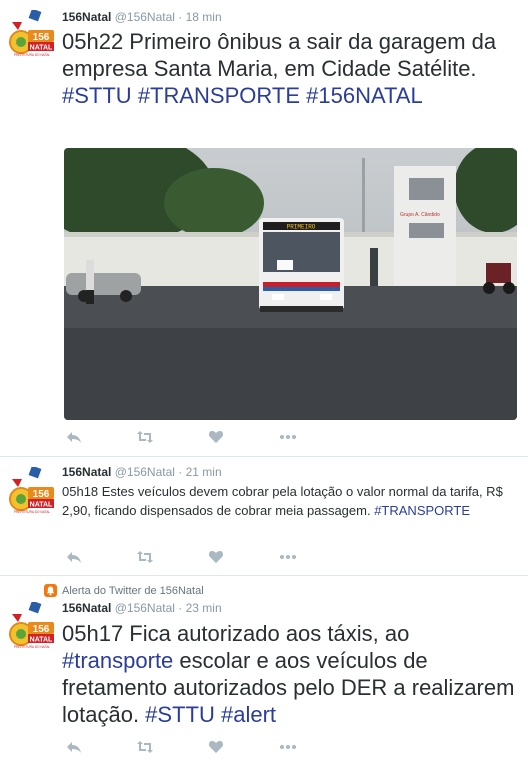  Describe the element at coordinates (248, 714) in the screenshot. I see `hashtag-link: #alert` at that location.